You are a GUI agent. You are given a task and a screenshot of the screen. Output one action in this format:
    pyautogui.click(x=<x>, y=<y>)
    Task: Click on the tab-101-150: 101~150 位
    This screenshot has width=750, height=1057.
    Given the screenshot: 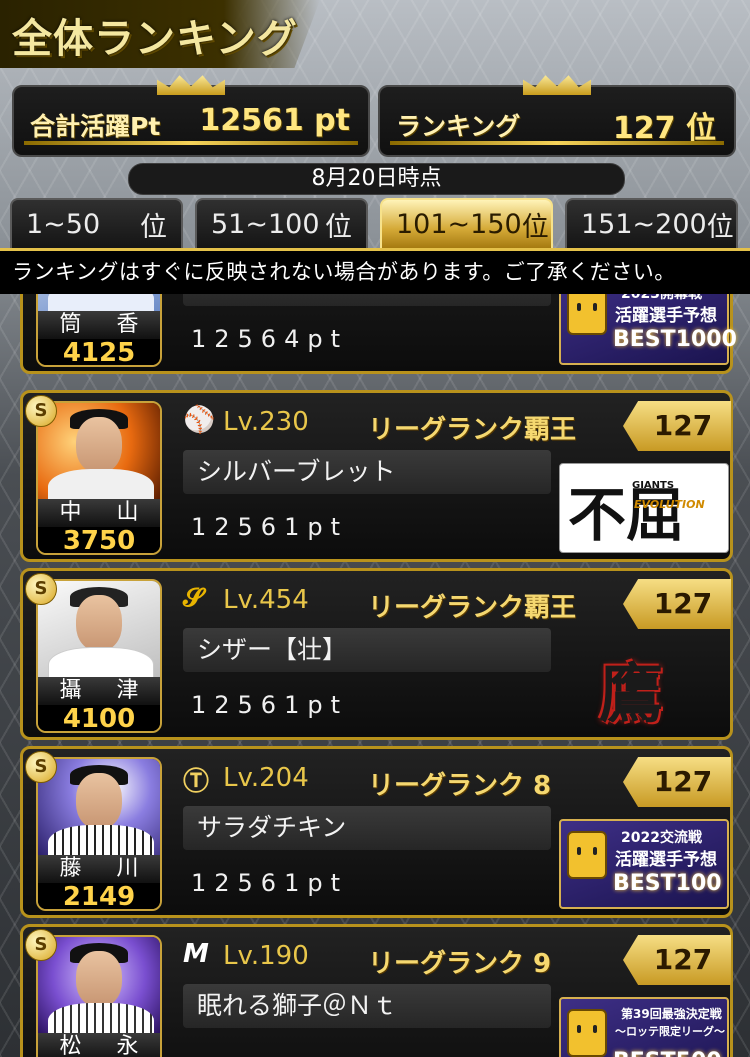 What is the action you would take?
    pyautogui.click(x=466, y=223)
    